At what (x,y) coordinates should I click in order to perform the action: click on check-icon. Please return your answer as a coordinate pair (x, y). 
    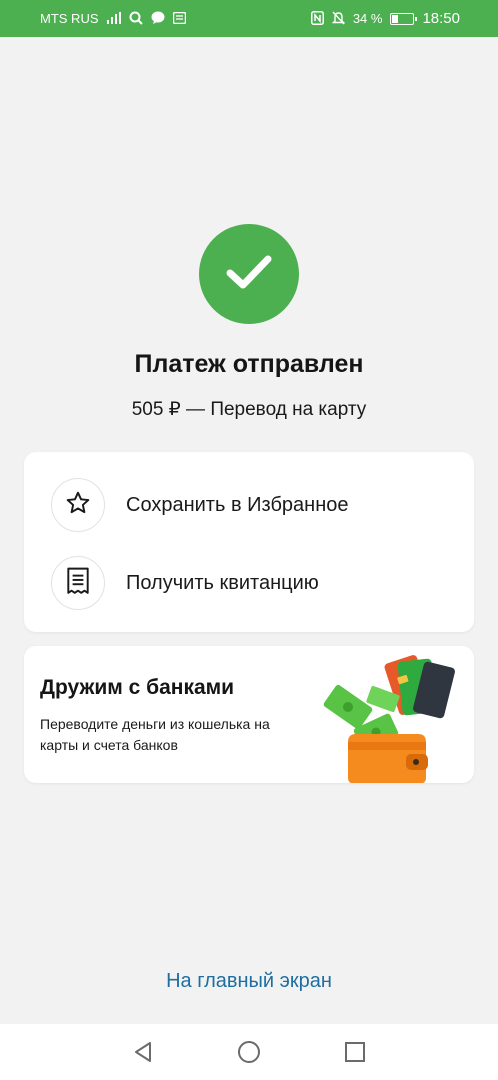
    Looking at the image, I should click on (249, 274).